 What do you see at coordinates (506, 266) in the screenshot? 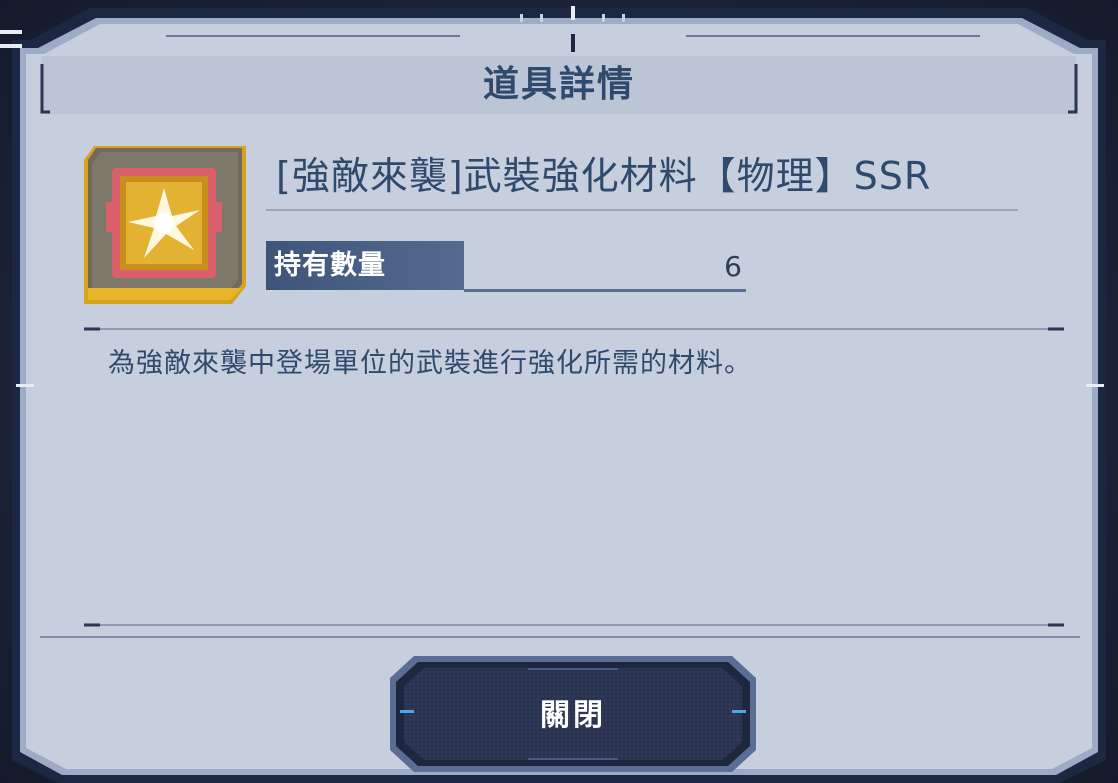
I see `quantity-row: 持有數量 6` at bounding box center [506, 266].